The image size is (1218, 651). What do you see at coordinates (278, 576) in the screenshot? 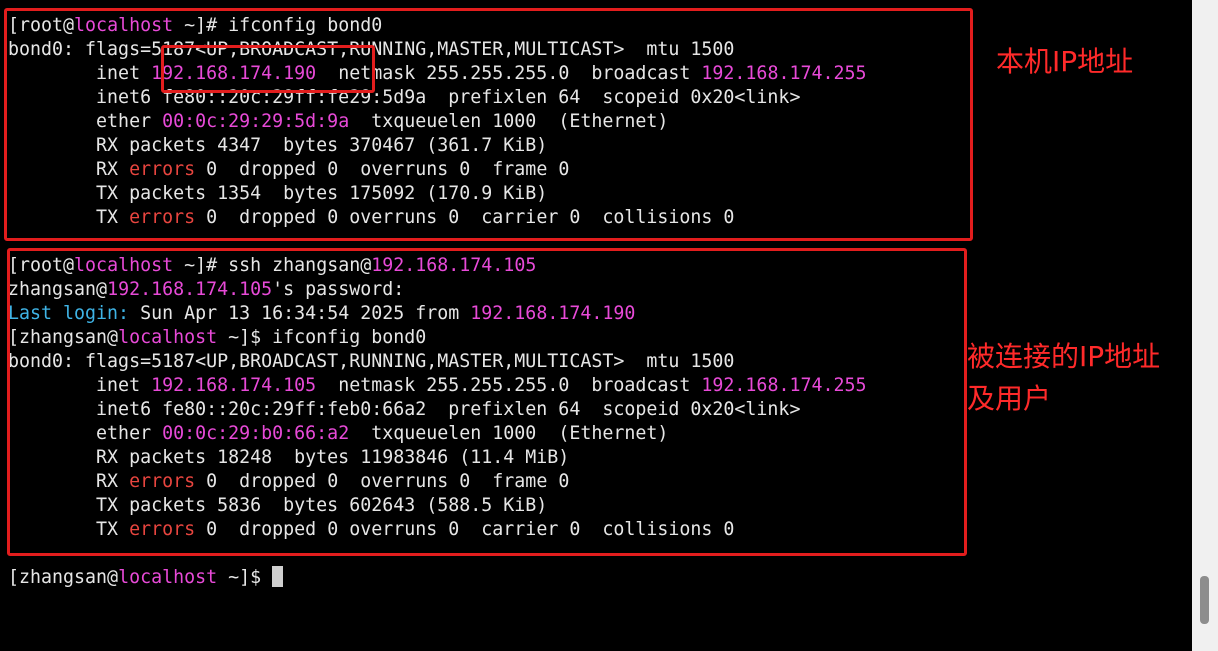
I see `terminal-cursor` at bounding box center [278, 576].